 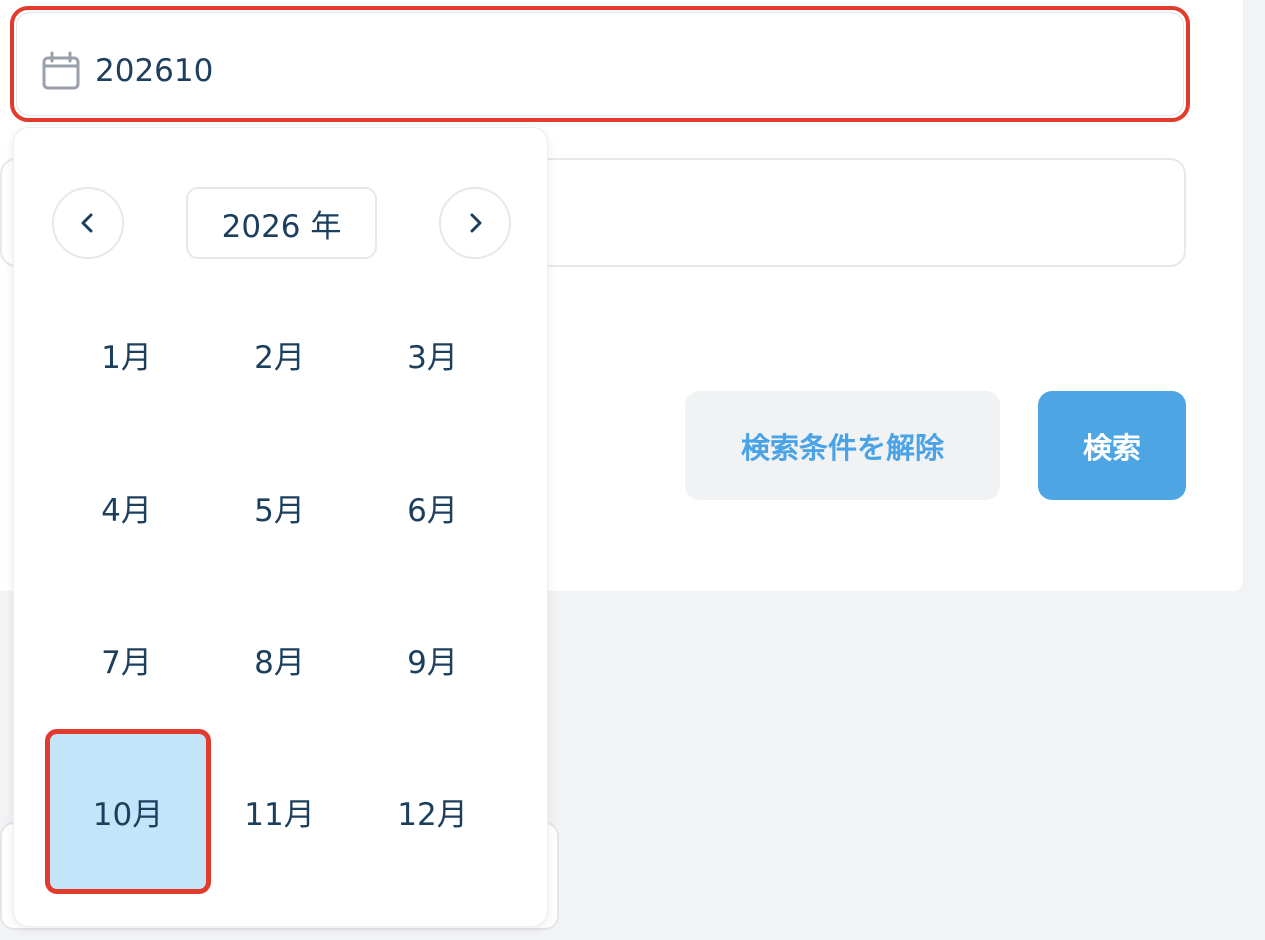 What do you see at coordinates (281, 226) in the screenshot?
I see `year-label: 2026 年` at bounding box center [281, 226].